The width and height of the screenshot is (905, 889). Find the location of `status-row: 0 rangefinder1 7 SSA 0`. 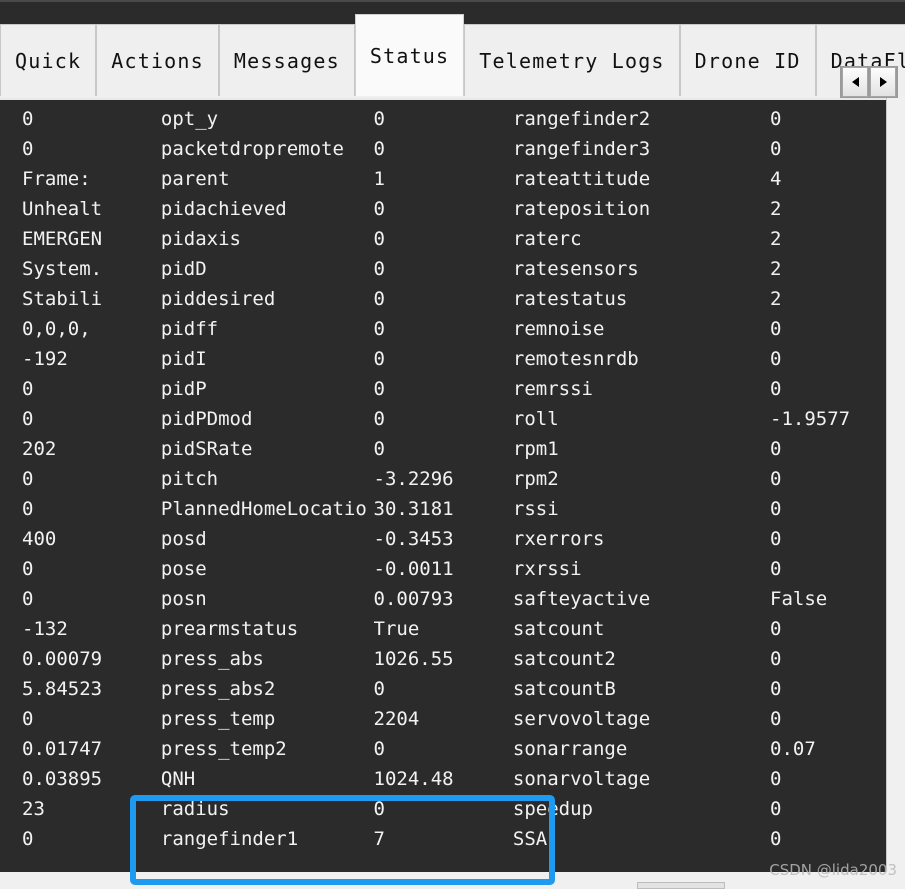

status-row: 0 rangefinder1 7 SSA 0 is located at coordinates (443, 839).